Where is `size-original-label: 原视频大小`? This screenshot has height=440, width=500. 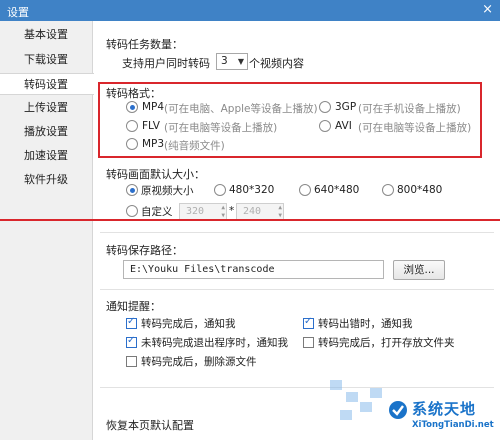
size-original-label: 原视频大小 is located at coordinates (167, 190).